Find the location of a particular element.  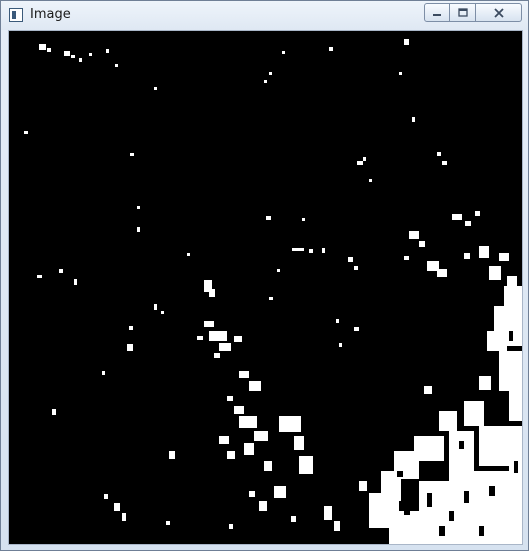

minimize-button is located at coordinates (437, 12).